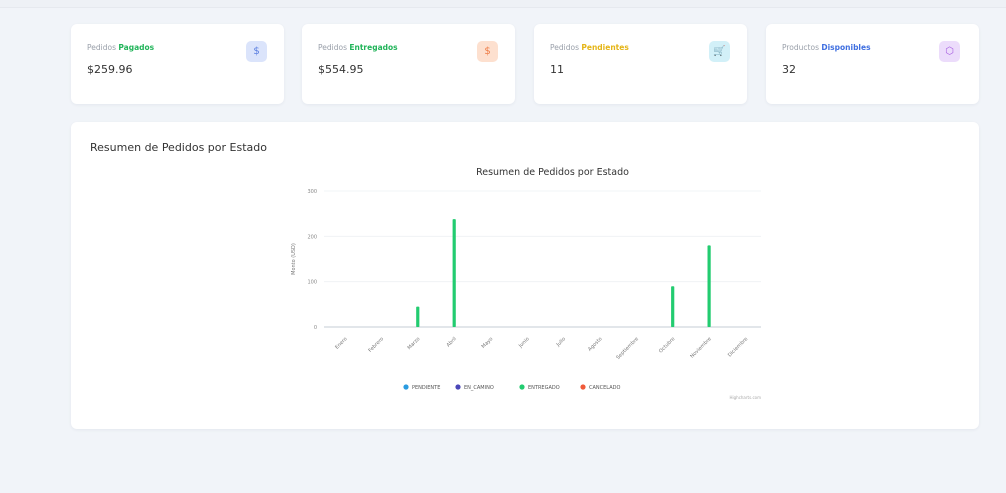 Image resolution: width=1006 pixels, height=493 pixels. I want to click on card-title: Pedidos Pagados, so click(121, 47).